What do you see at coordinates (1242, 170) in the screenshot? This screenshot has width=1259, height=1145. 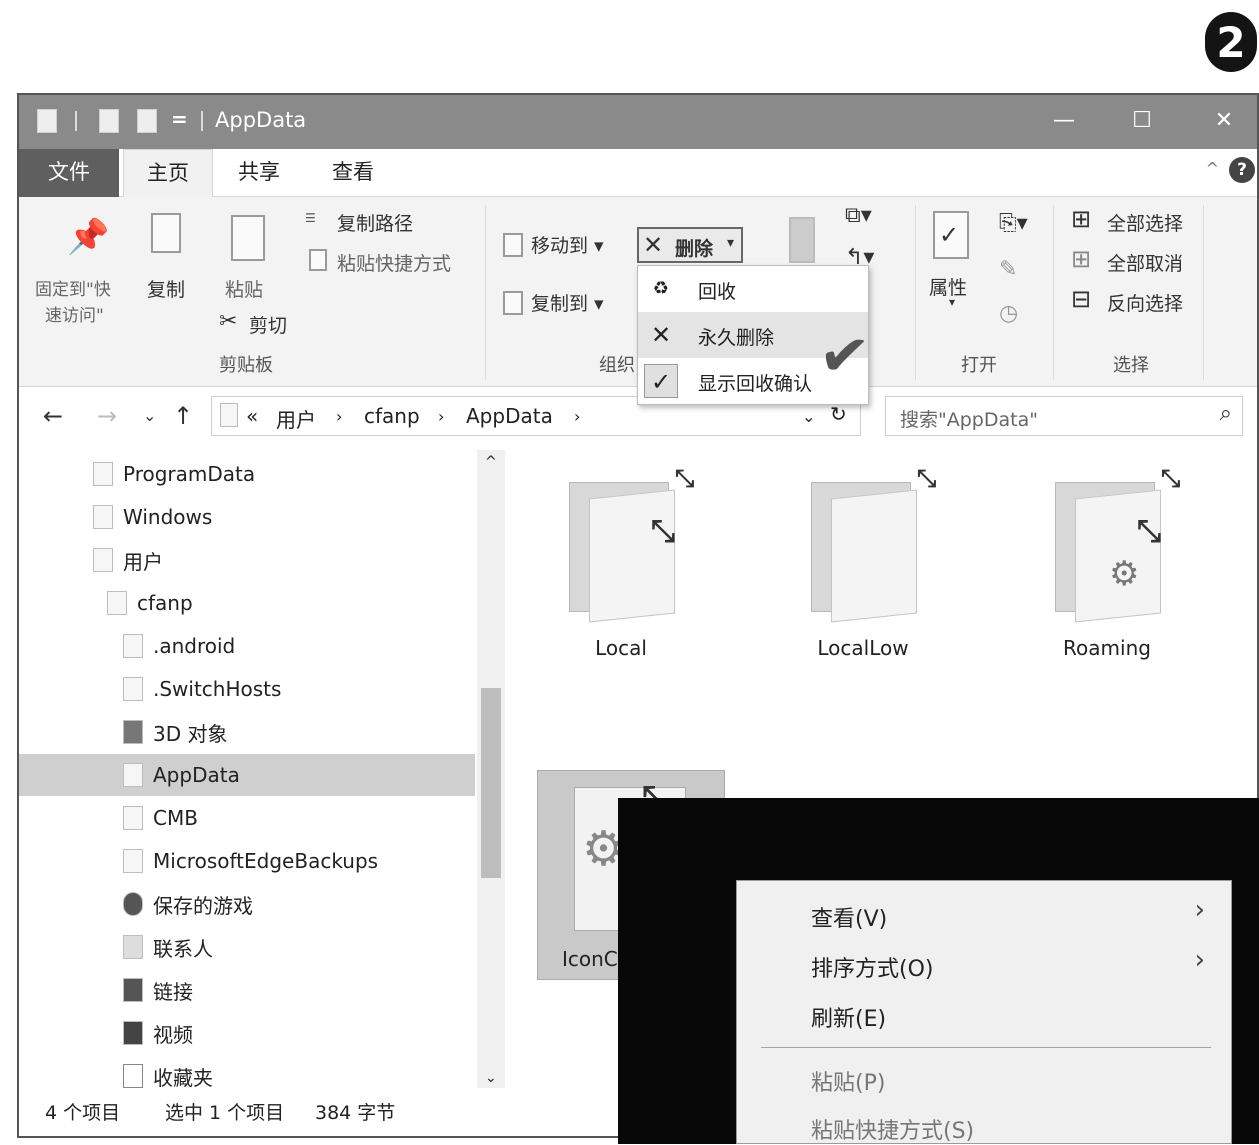 I see `help-icon: ?` at bounding box center [1242, 170].